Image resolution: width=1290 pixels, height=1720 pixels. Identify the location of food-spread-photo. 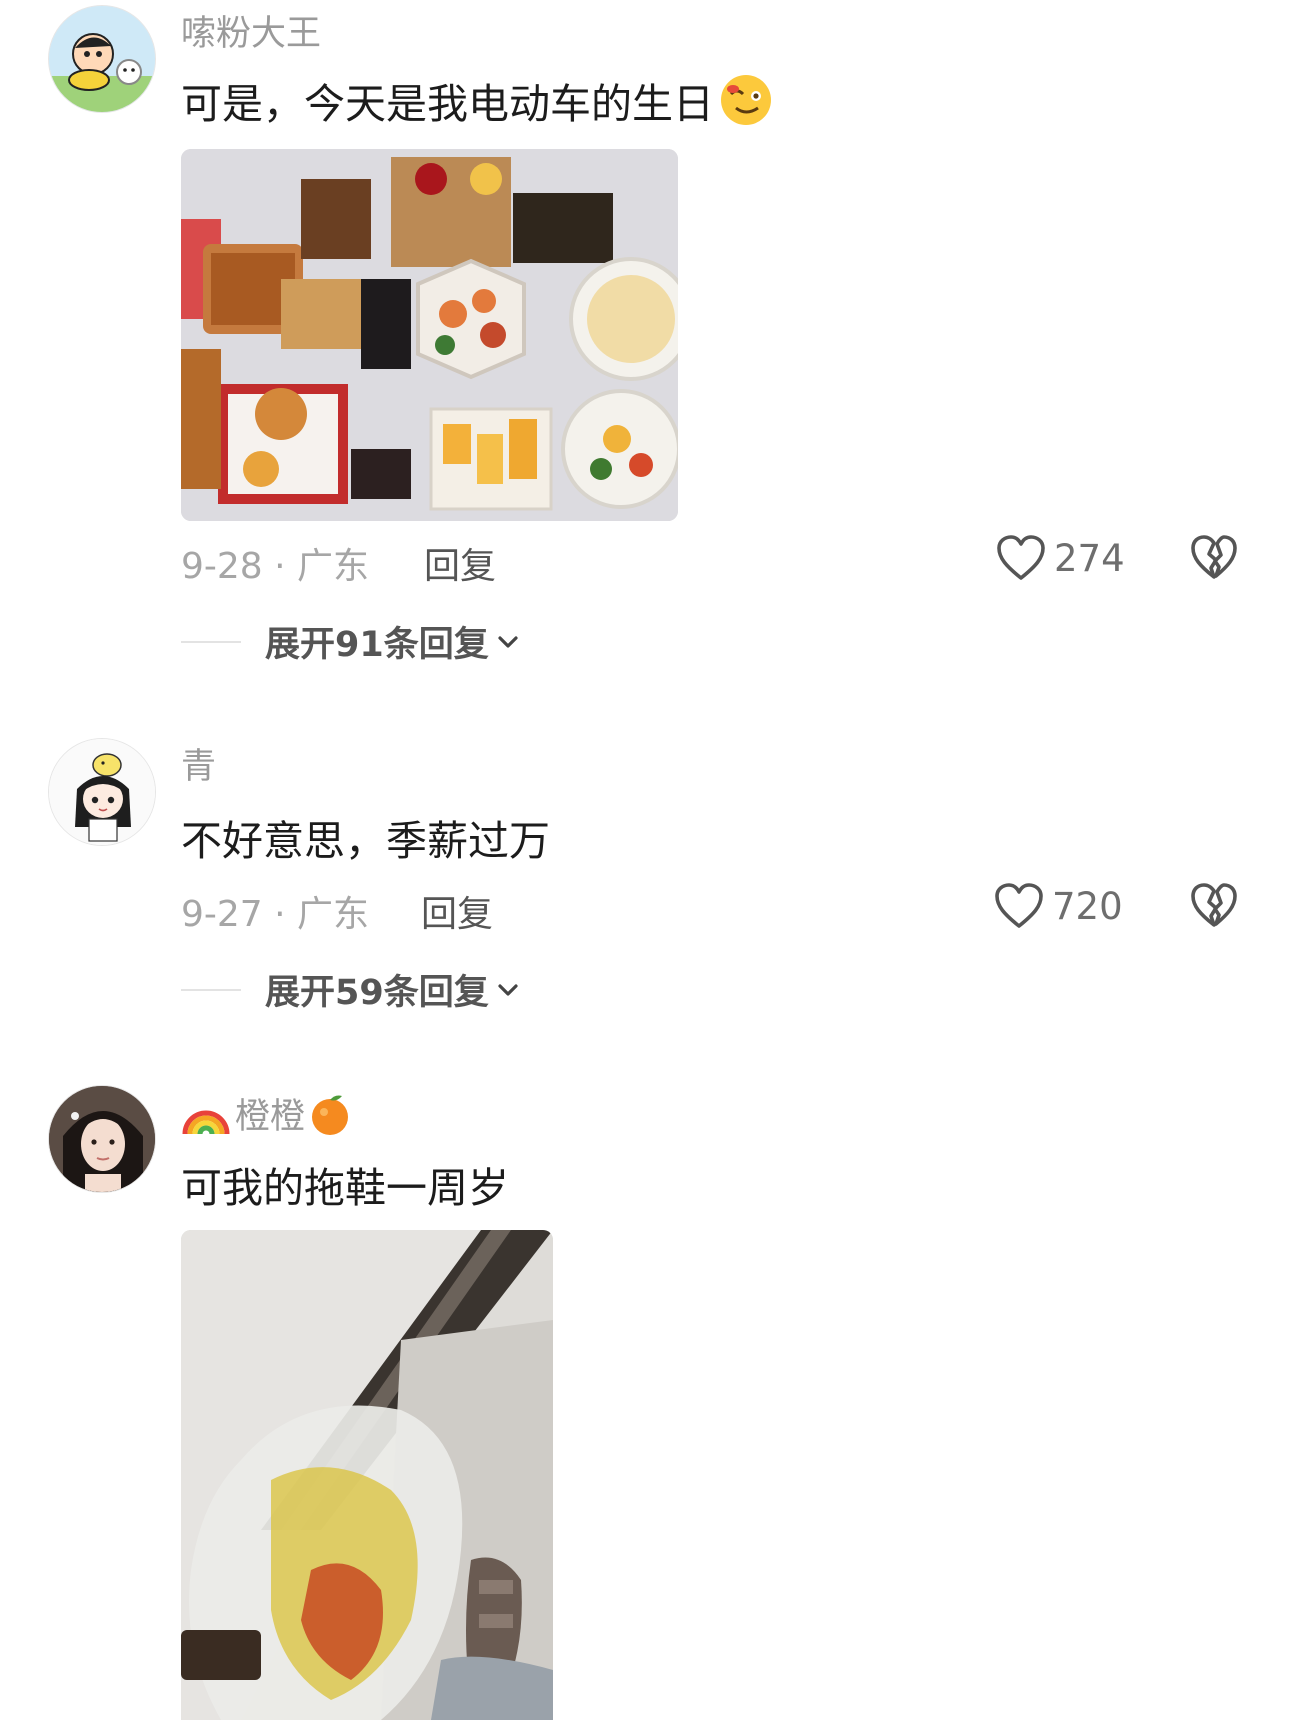
(429, 335).